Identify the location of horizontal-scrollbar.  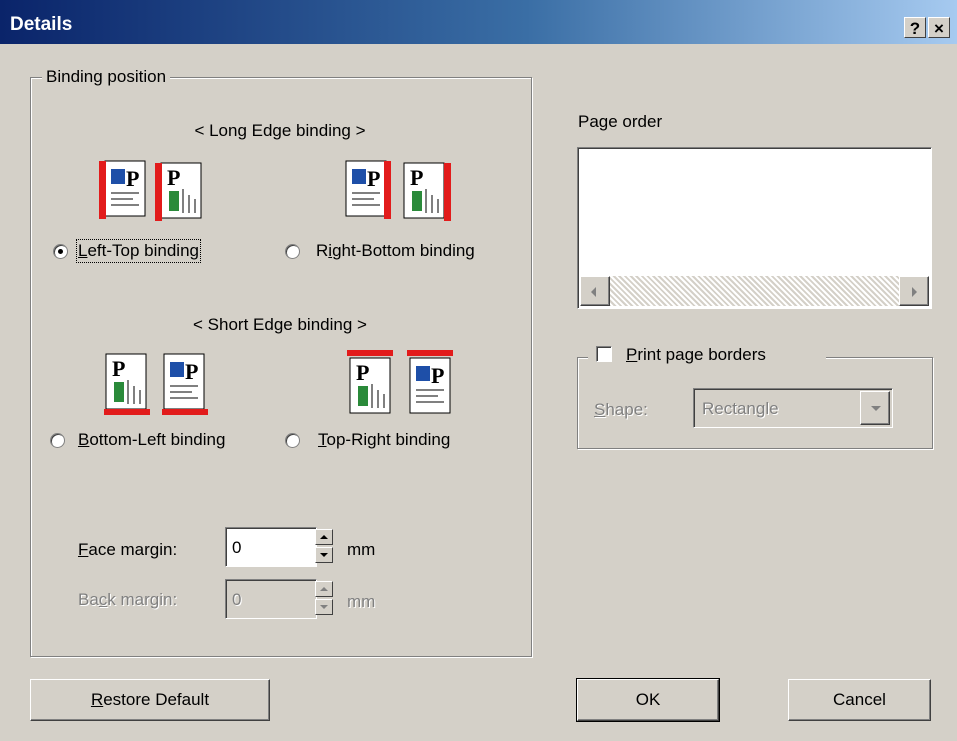
(754, 291).